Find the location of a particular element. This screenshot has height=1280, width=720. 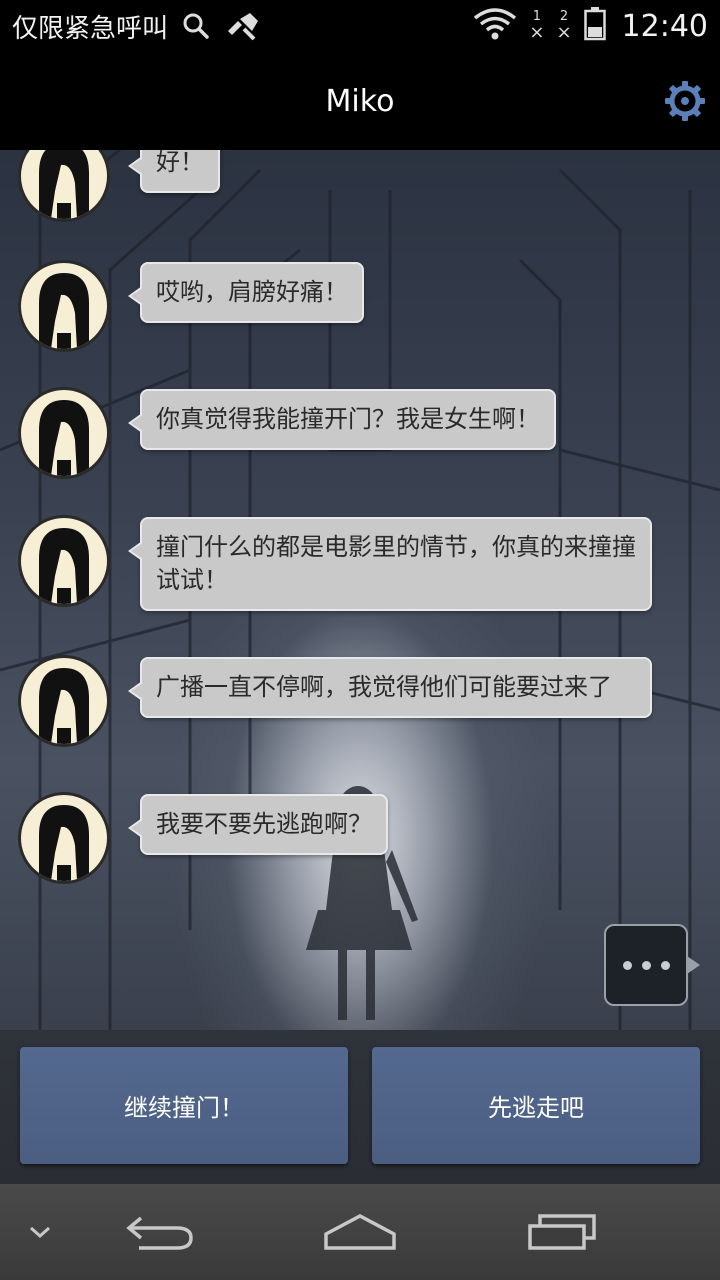

app-bar: Miko is located at coordinates (360, 101).